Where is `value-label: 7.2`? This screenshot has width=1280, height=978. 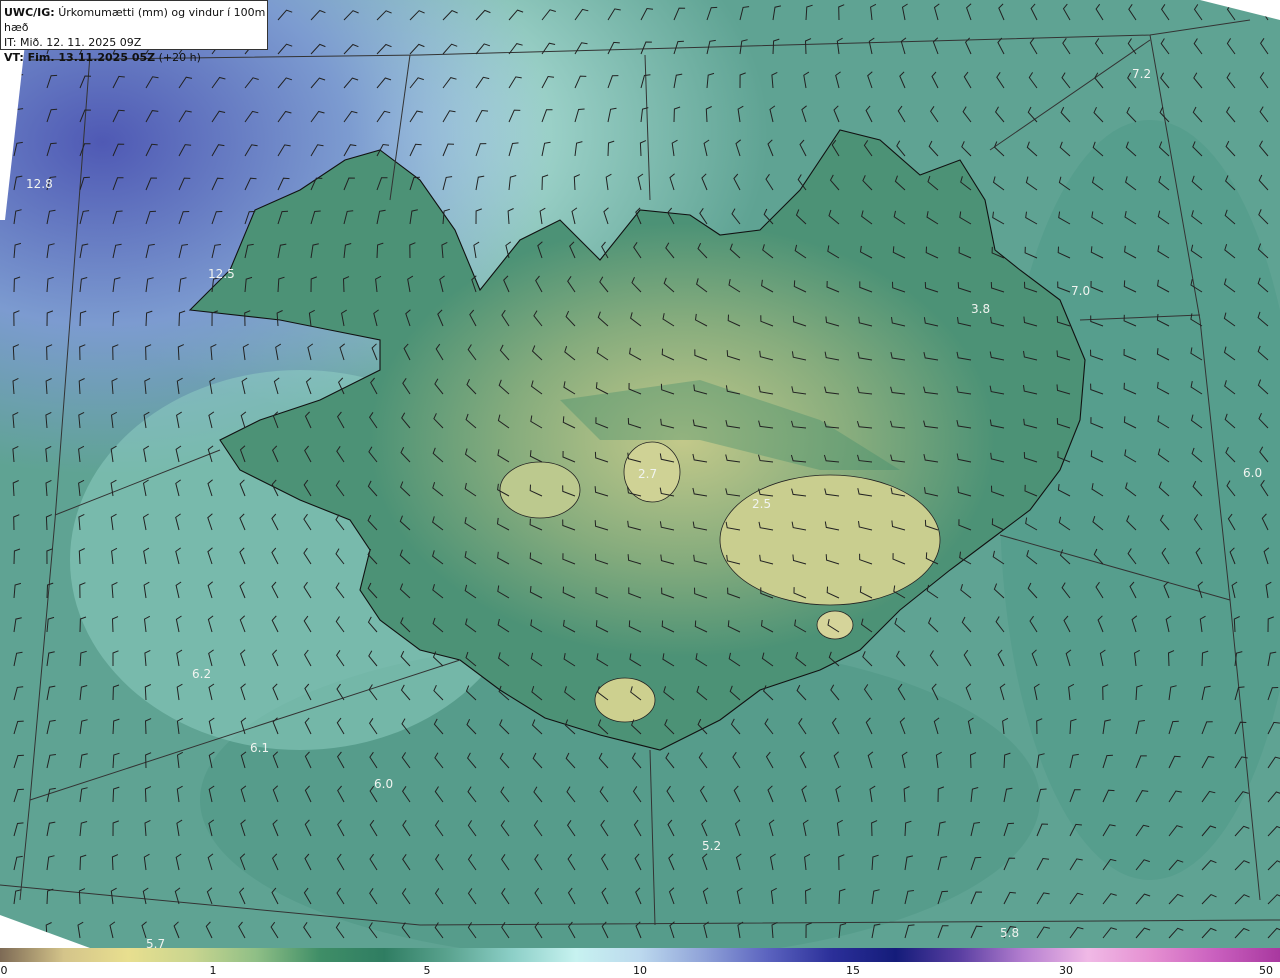 value-label: 7.2 is located at coordinates (1141, 74).